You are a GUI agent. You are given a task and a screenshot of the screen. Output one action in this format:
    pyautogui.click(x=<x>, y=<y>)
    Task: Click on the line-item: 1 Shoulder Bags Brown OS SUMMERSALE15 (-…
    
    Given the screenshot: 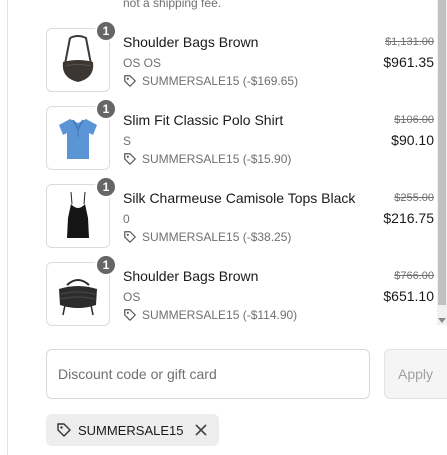 What is the action you would take?
    pyautogui.click(x=240, y=290)
    